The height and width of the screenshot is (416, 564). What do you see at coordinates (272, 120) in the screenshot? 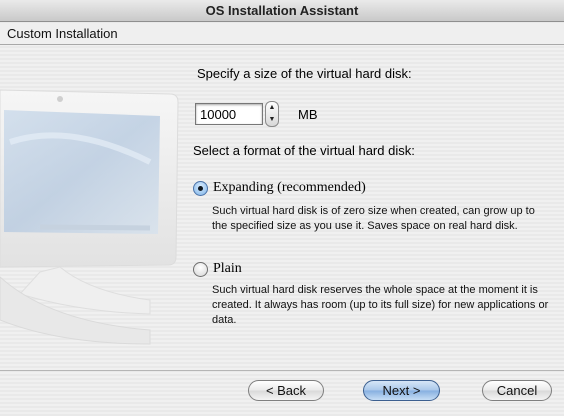
I see `stepper-down-arrow-icon: ▼` at bounding box center [272, 120].